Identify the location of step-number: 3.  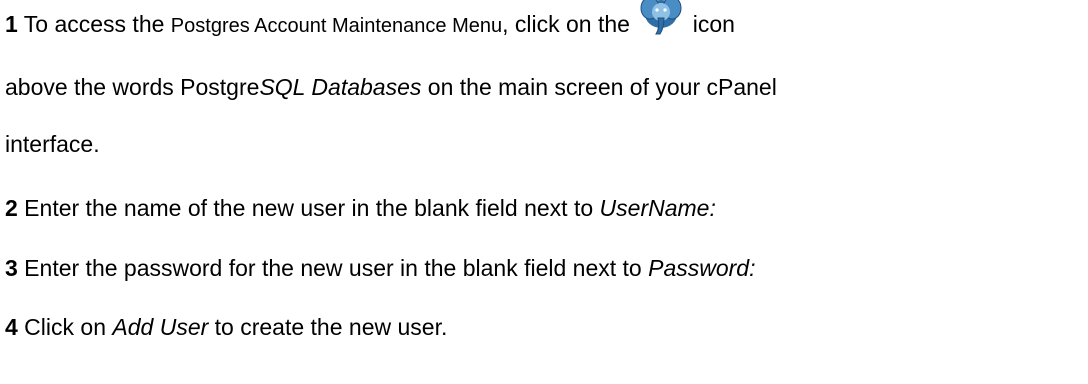
(11, 268).